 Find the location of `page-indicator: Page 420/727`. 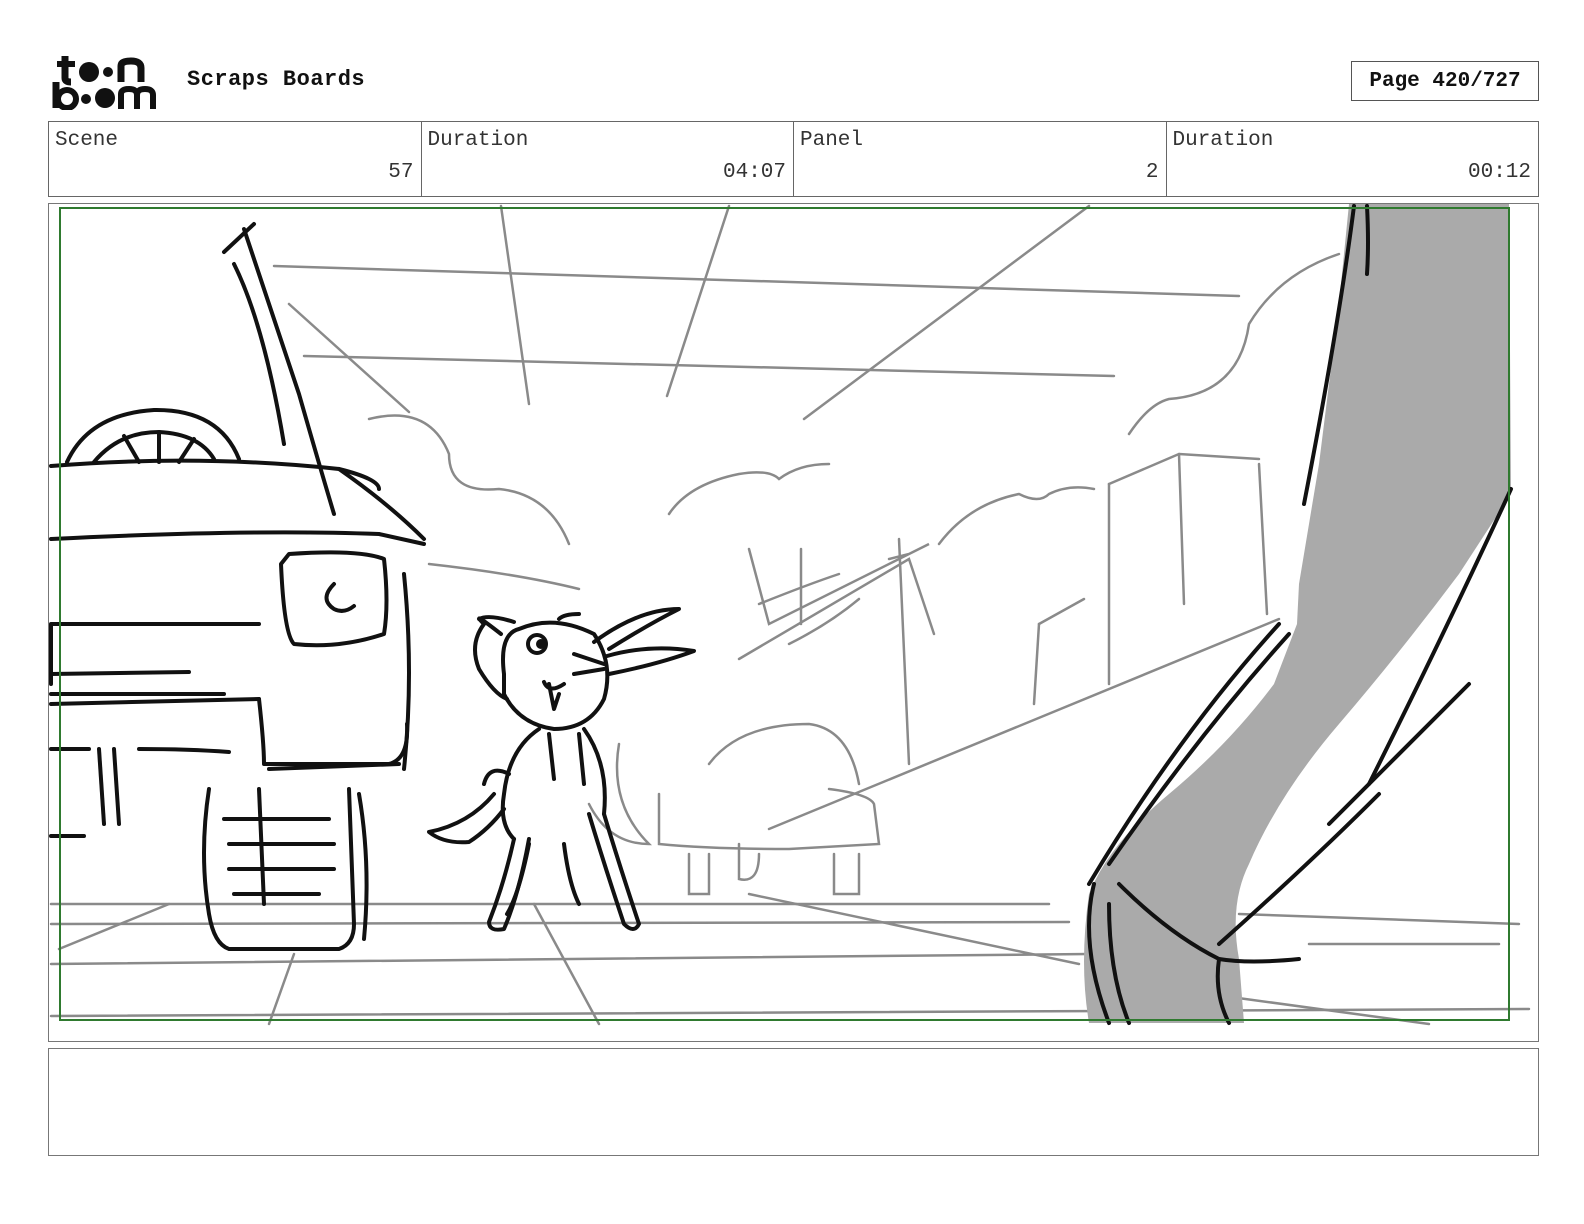

page-indicator: Page 420/727 is located at coordinates (1445, 81).